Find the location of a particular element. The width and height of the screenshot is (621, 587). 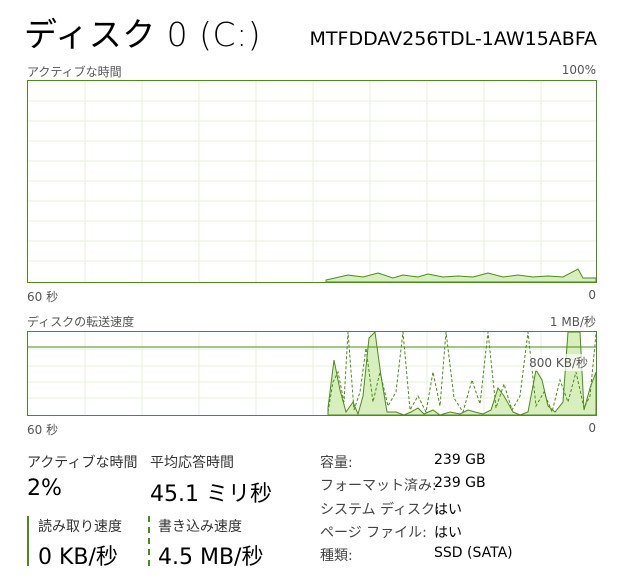

info-label-system-disk: システム ディスク: is located at coordinates (380, 510).